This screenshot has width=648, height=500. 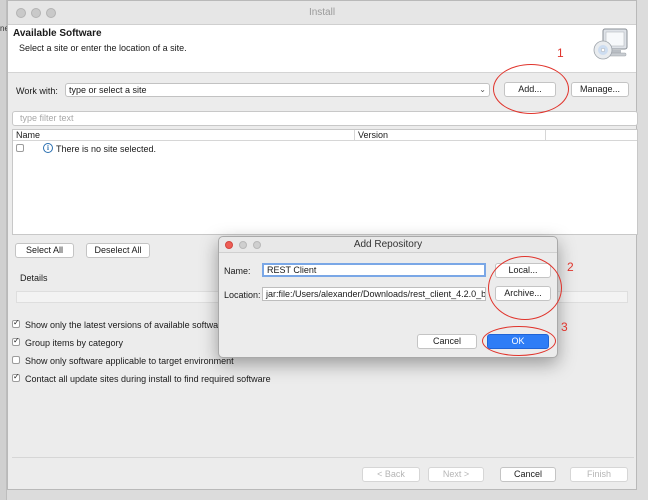 What do you see at coordinates (37, 91) in the screenshot?
I see `work-with-label: Work with:` at bounding box center [37, 91].